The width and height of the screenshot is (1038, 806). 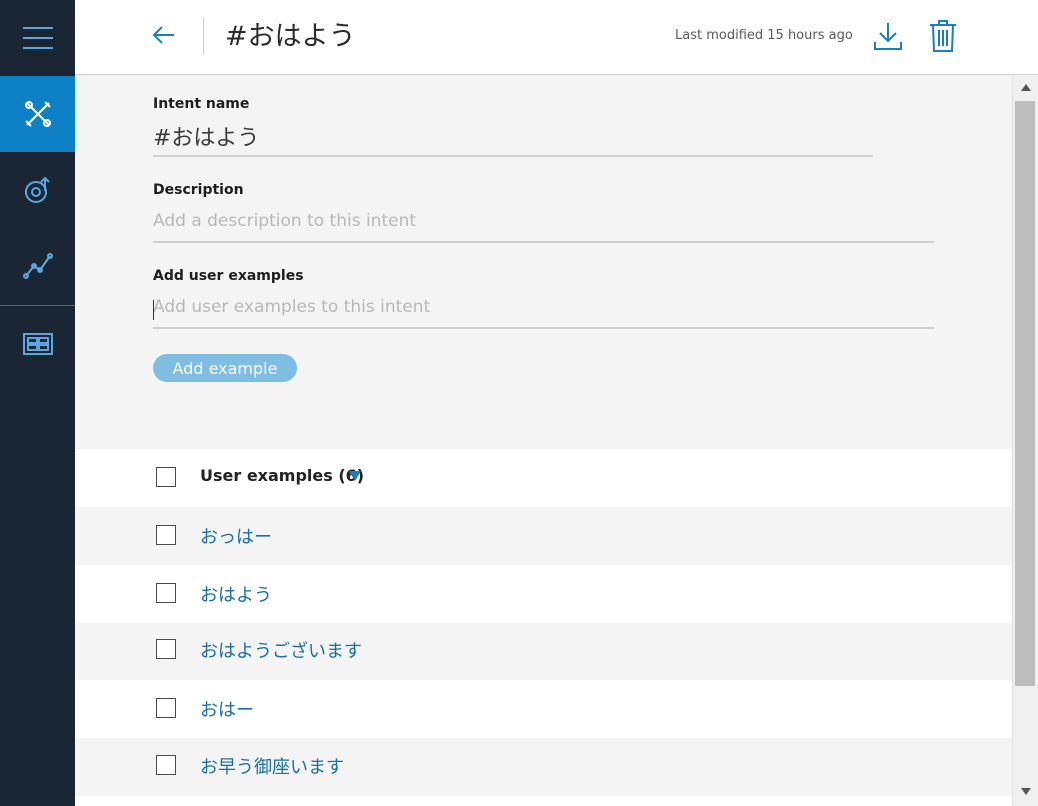 I want to click on list-item: おはー, so click(x=543, y=709).